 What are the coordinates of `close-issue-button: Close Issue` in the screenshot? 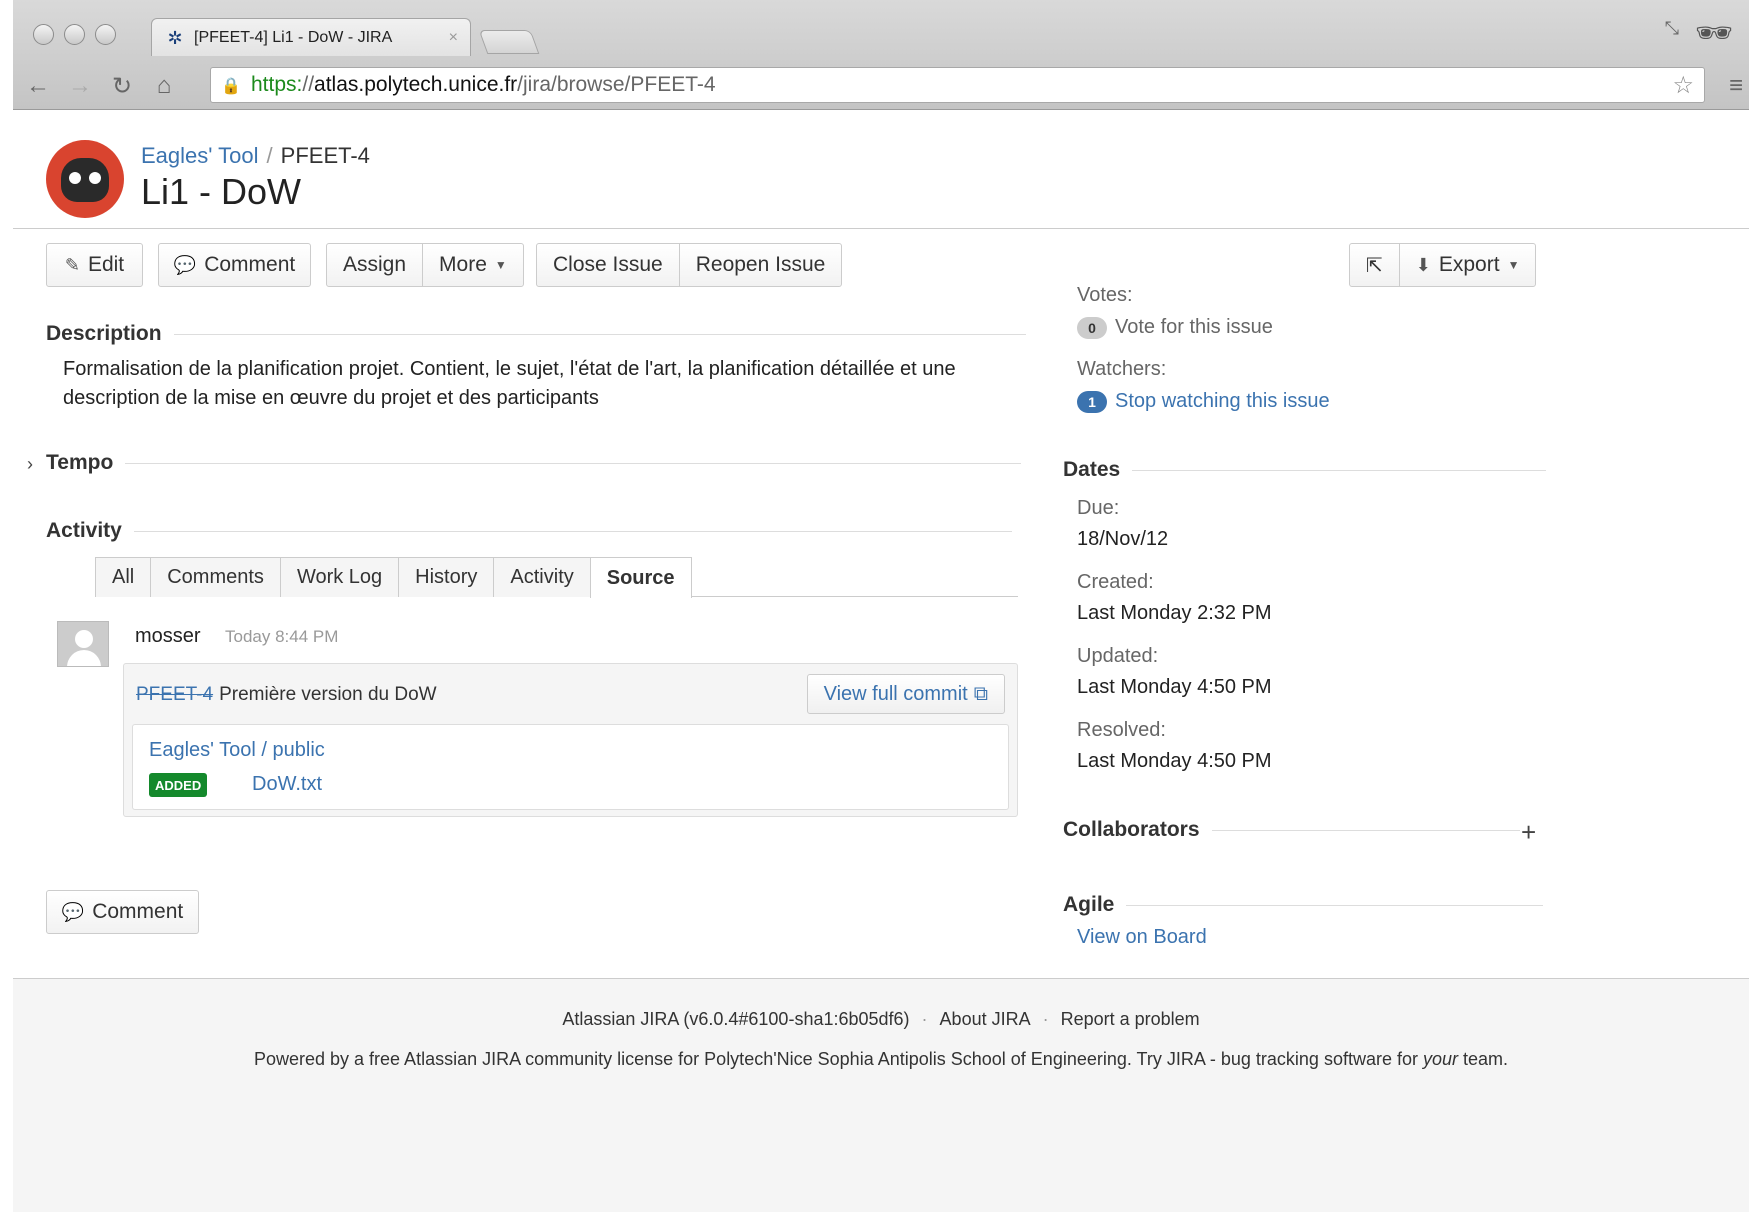 It's located at (608, 265).